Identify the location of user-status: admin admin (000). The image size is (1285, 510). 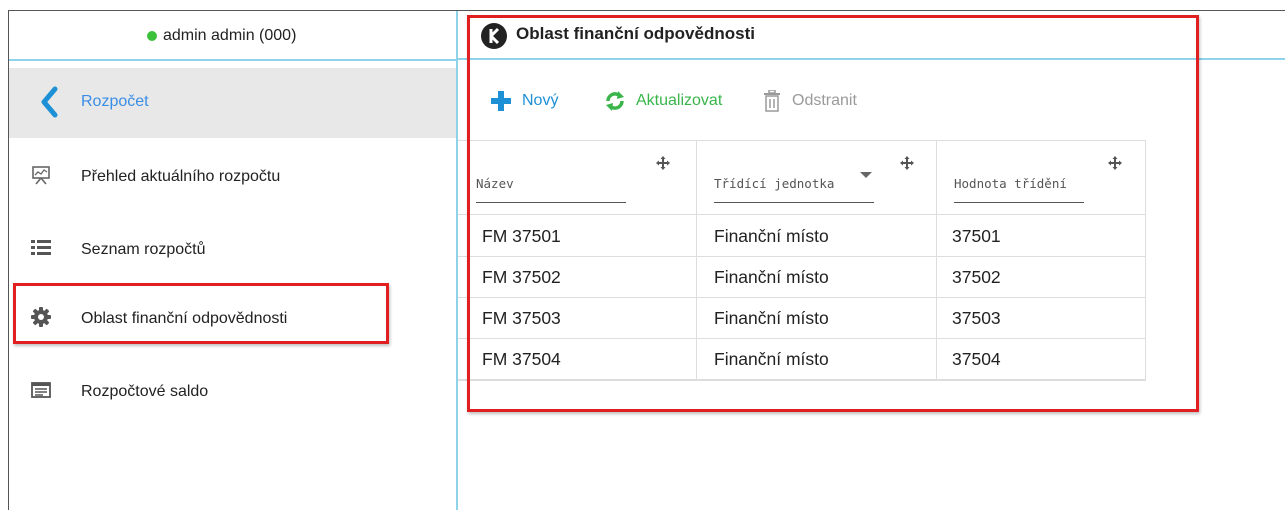
(221, 36).